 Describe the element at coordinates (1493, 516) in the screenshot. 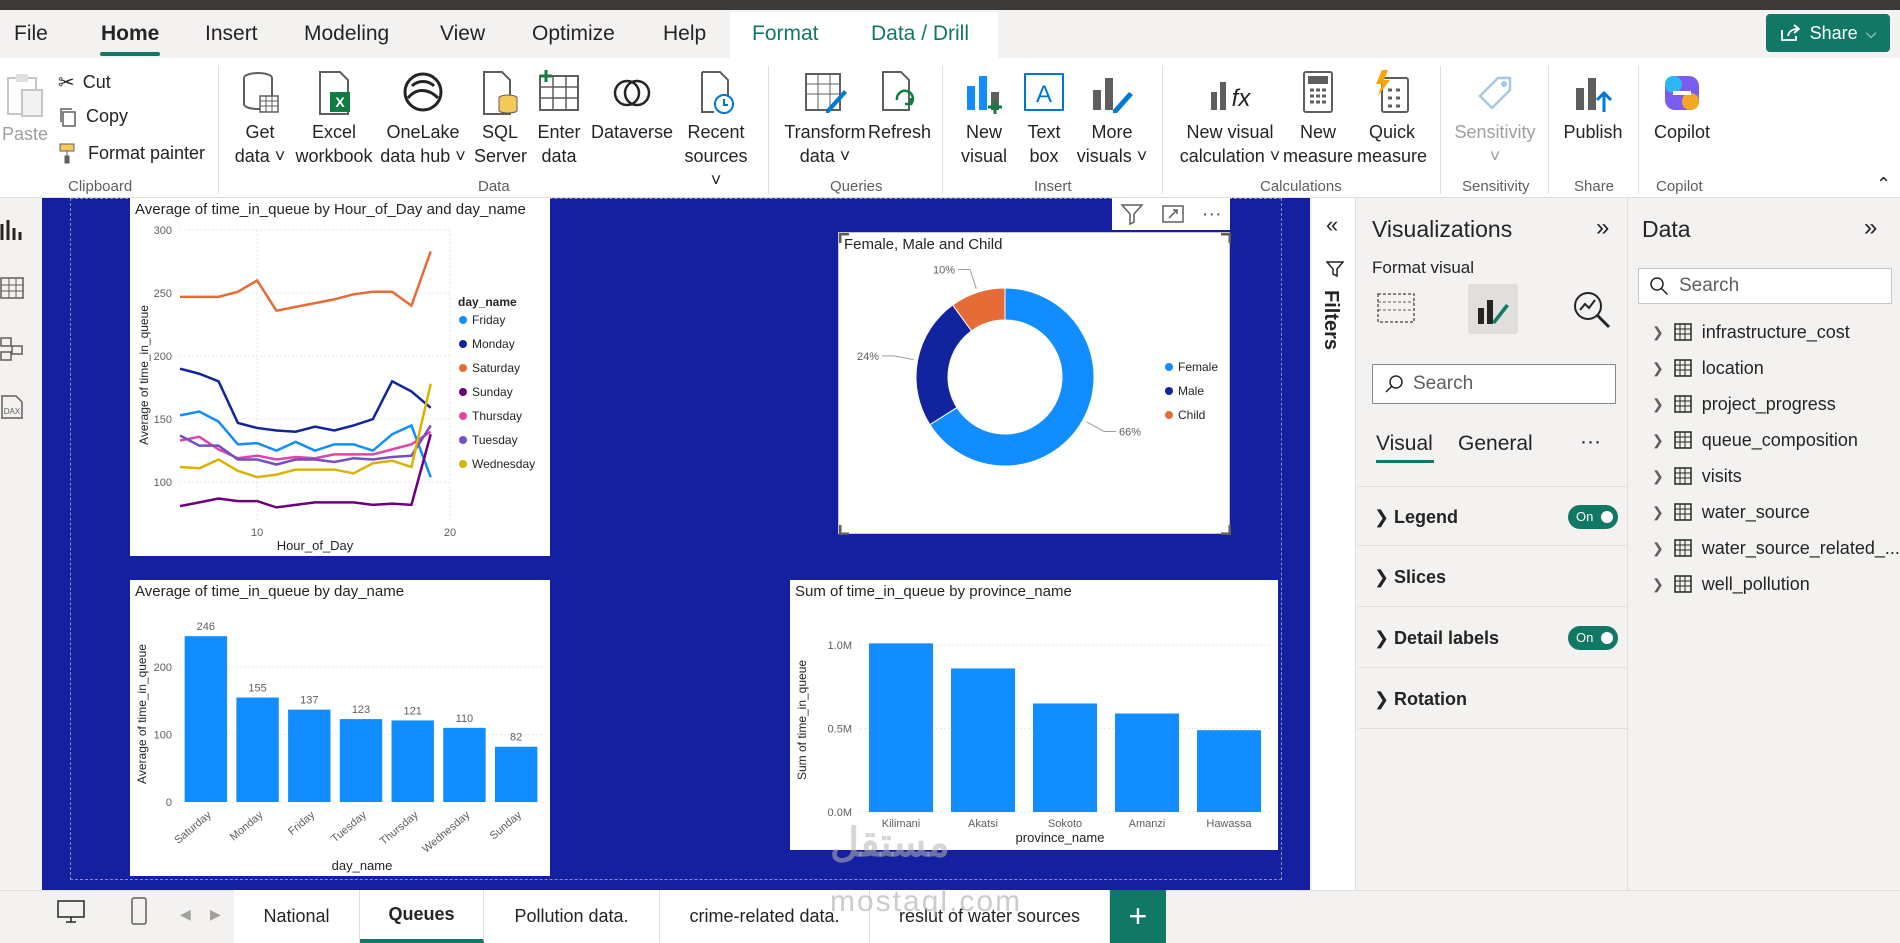

I see `legend-section: ❯ Legend On` at that location.